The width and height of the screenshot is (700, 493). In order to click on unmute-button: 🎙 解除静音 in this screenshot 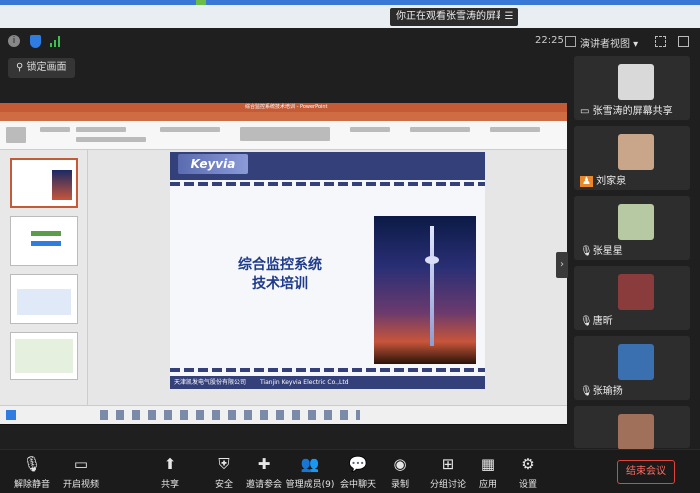, I will do `click(32, 472)`.